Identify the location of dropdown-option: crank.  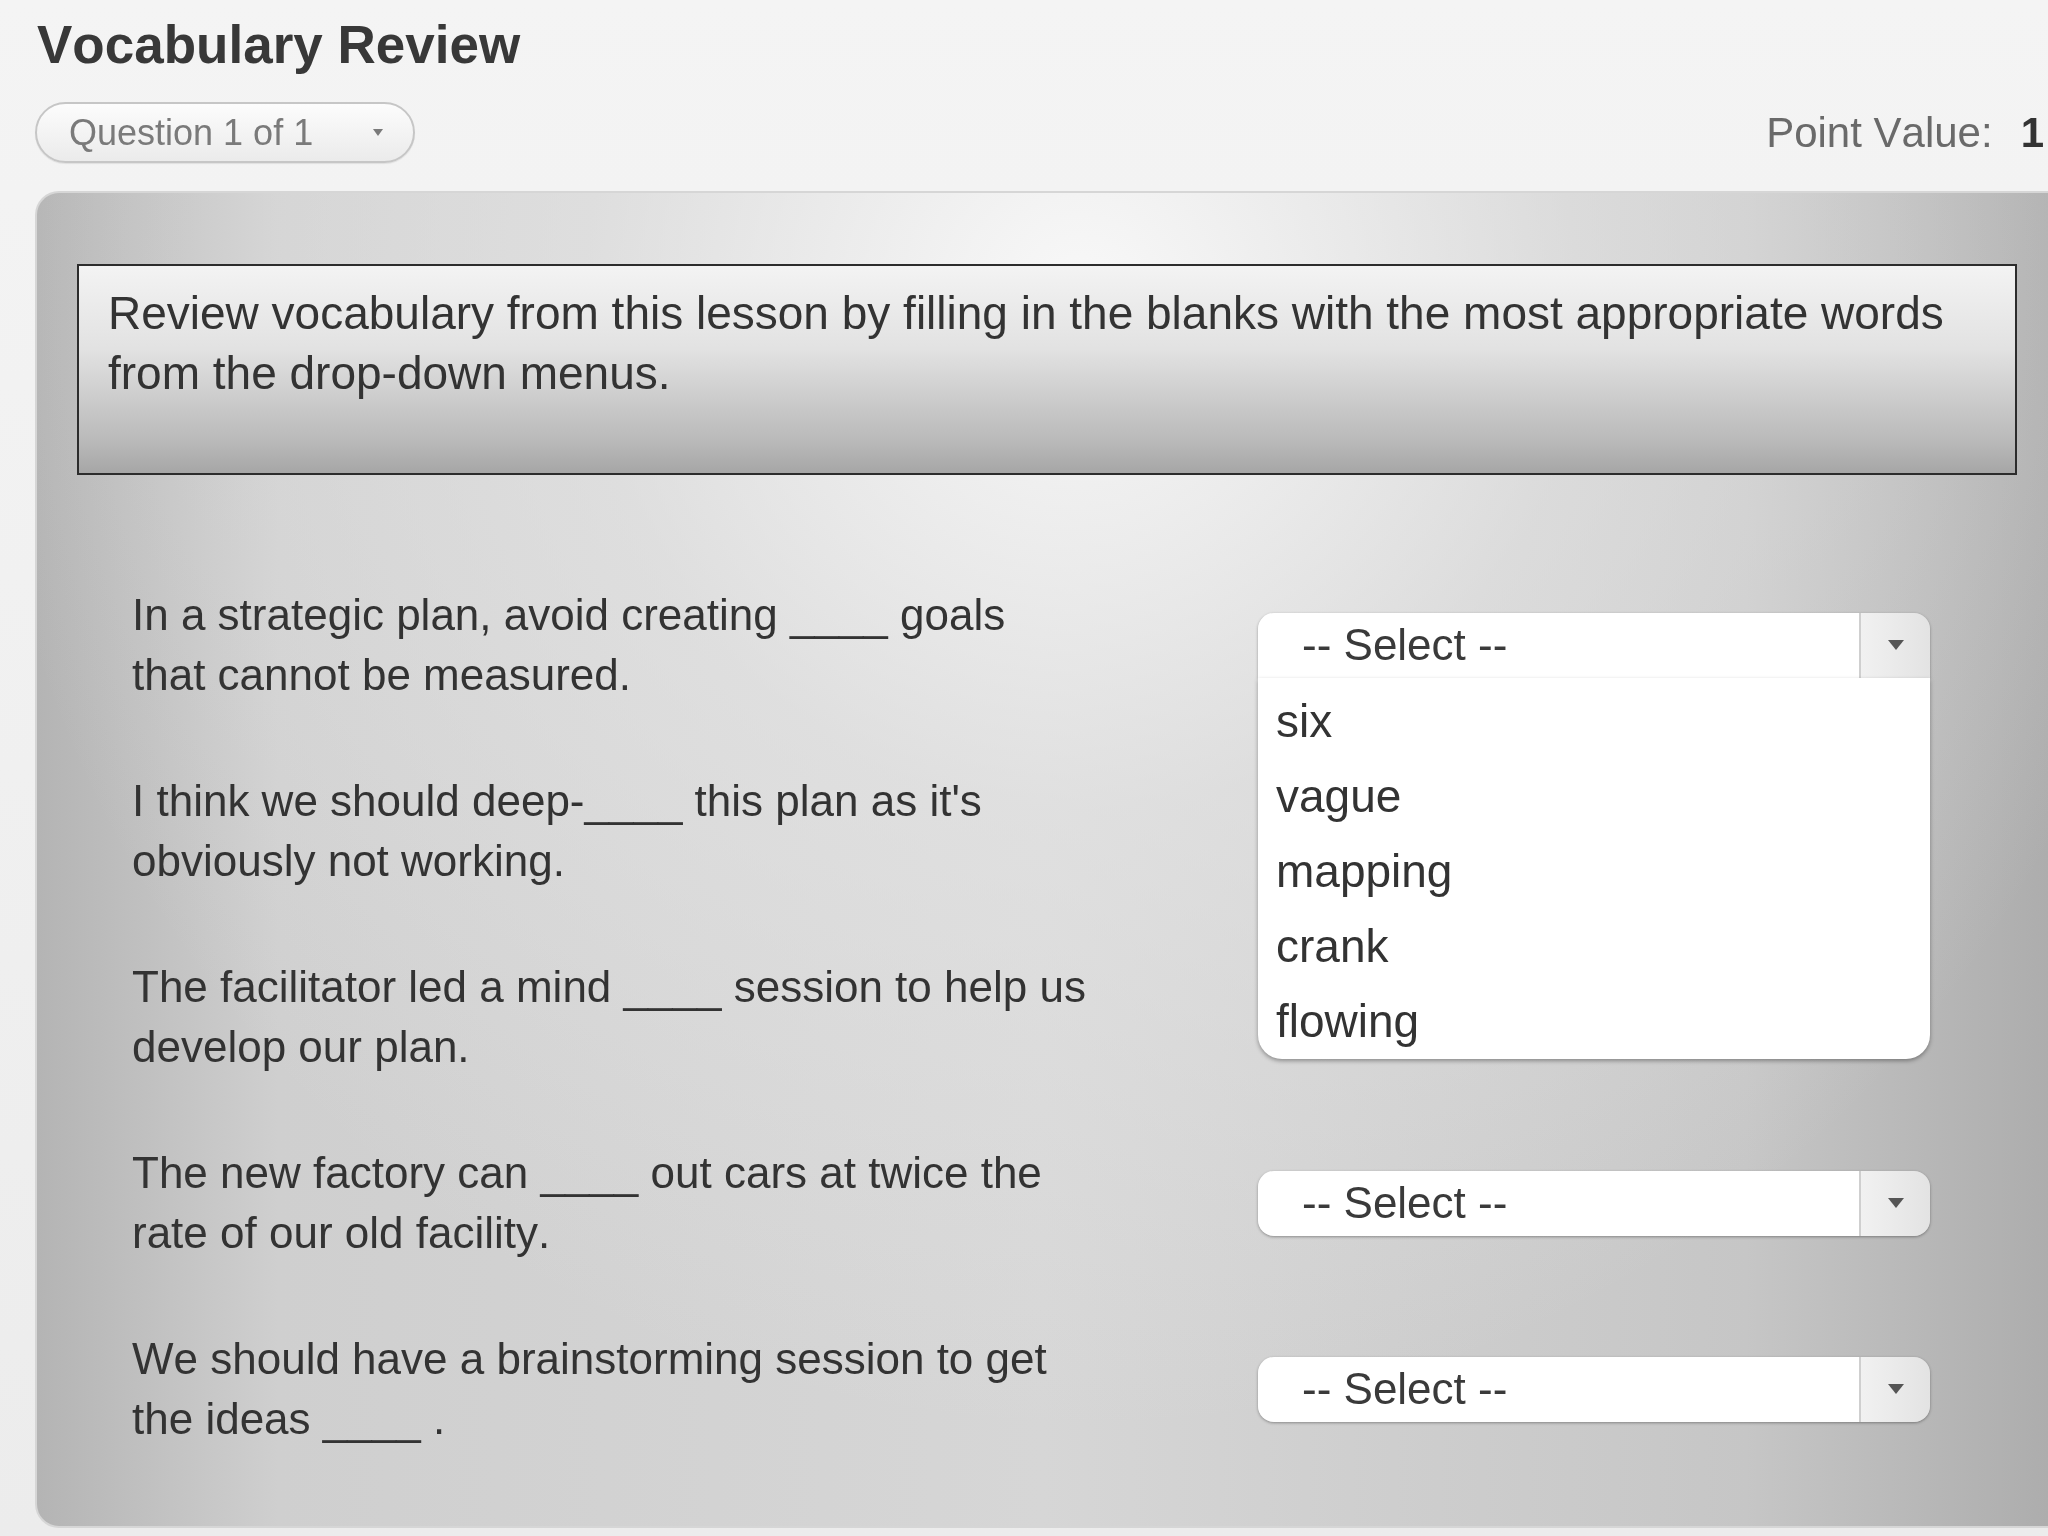
(1594, 946).